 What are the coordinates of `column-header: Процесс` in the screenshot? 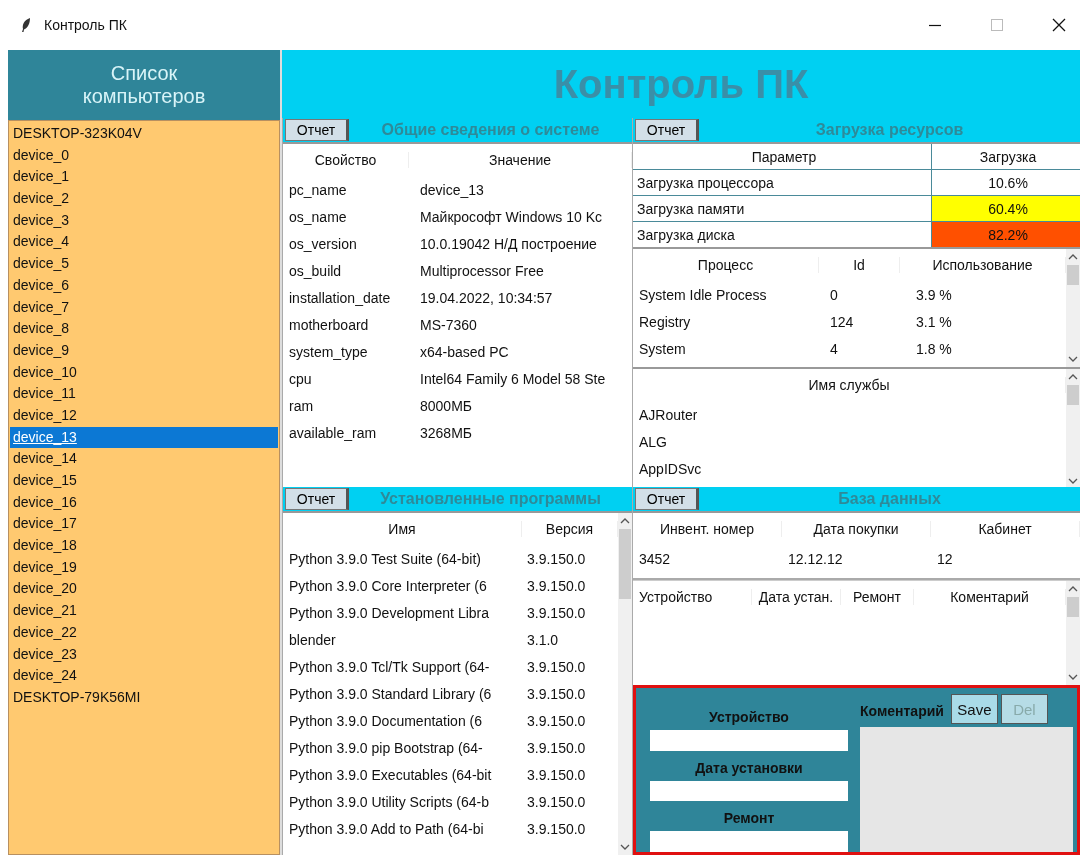 It's located at (726, 265).